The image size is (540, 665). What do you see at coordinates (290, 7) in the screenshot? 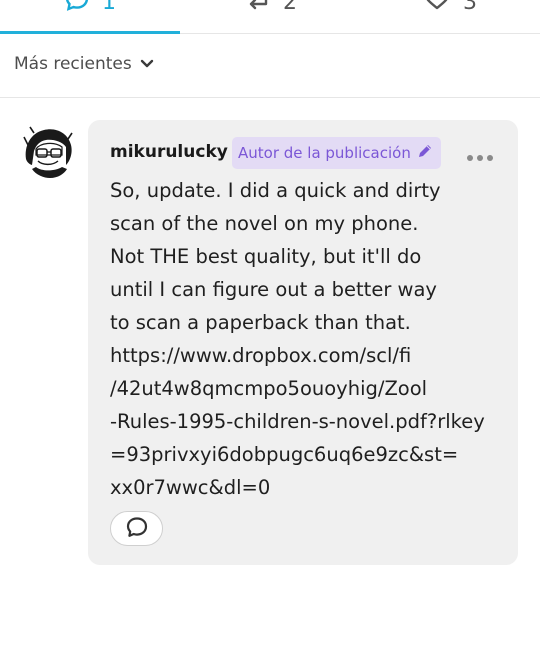
I see `tab-reblogs-count: 2` at bounding box center [290, 7].